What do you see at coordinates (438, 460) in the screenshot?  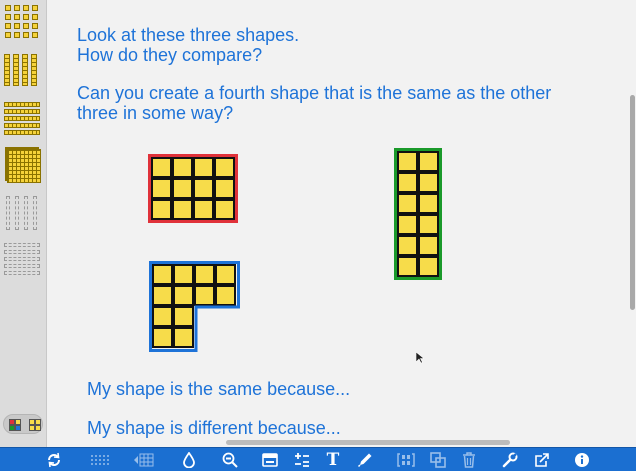 I see `duplicate-icon` at bounding box center [438, 460].